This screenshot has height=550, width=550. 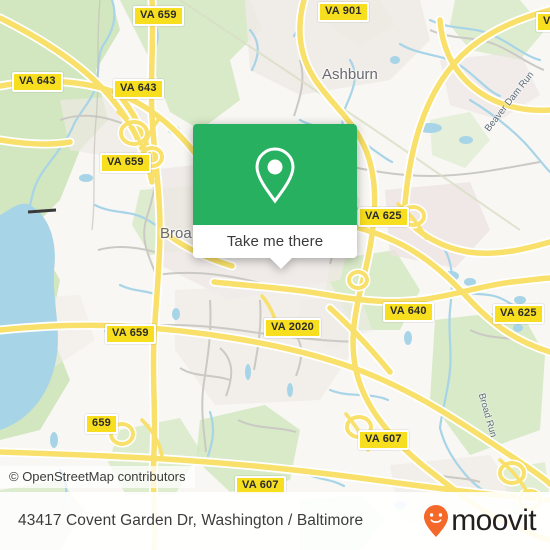 What do you see at coordinates (176, 233) in the screenshot?
I see `place-label-broadlands: Broa` at bounding box center [176, 233].